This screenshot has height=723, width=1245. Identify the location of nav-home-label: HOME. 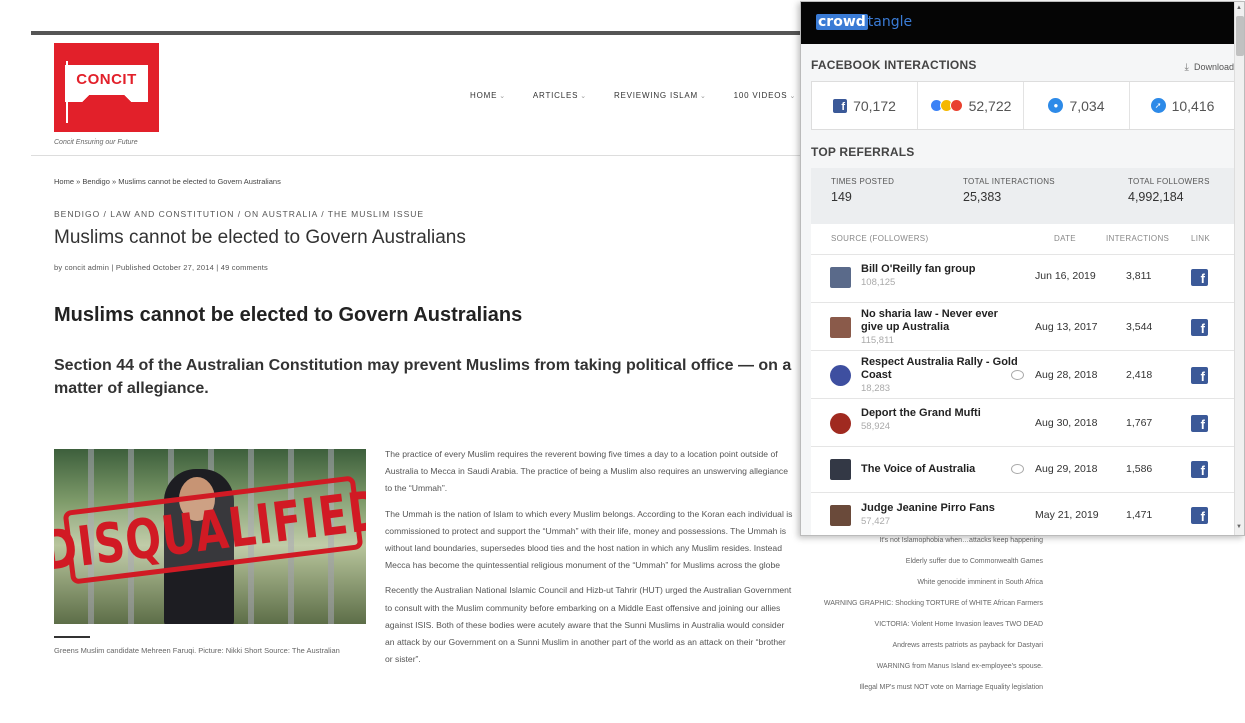
(484, 95).